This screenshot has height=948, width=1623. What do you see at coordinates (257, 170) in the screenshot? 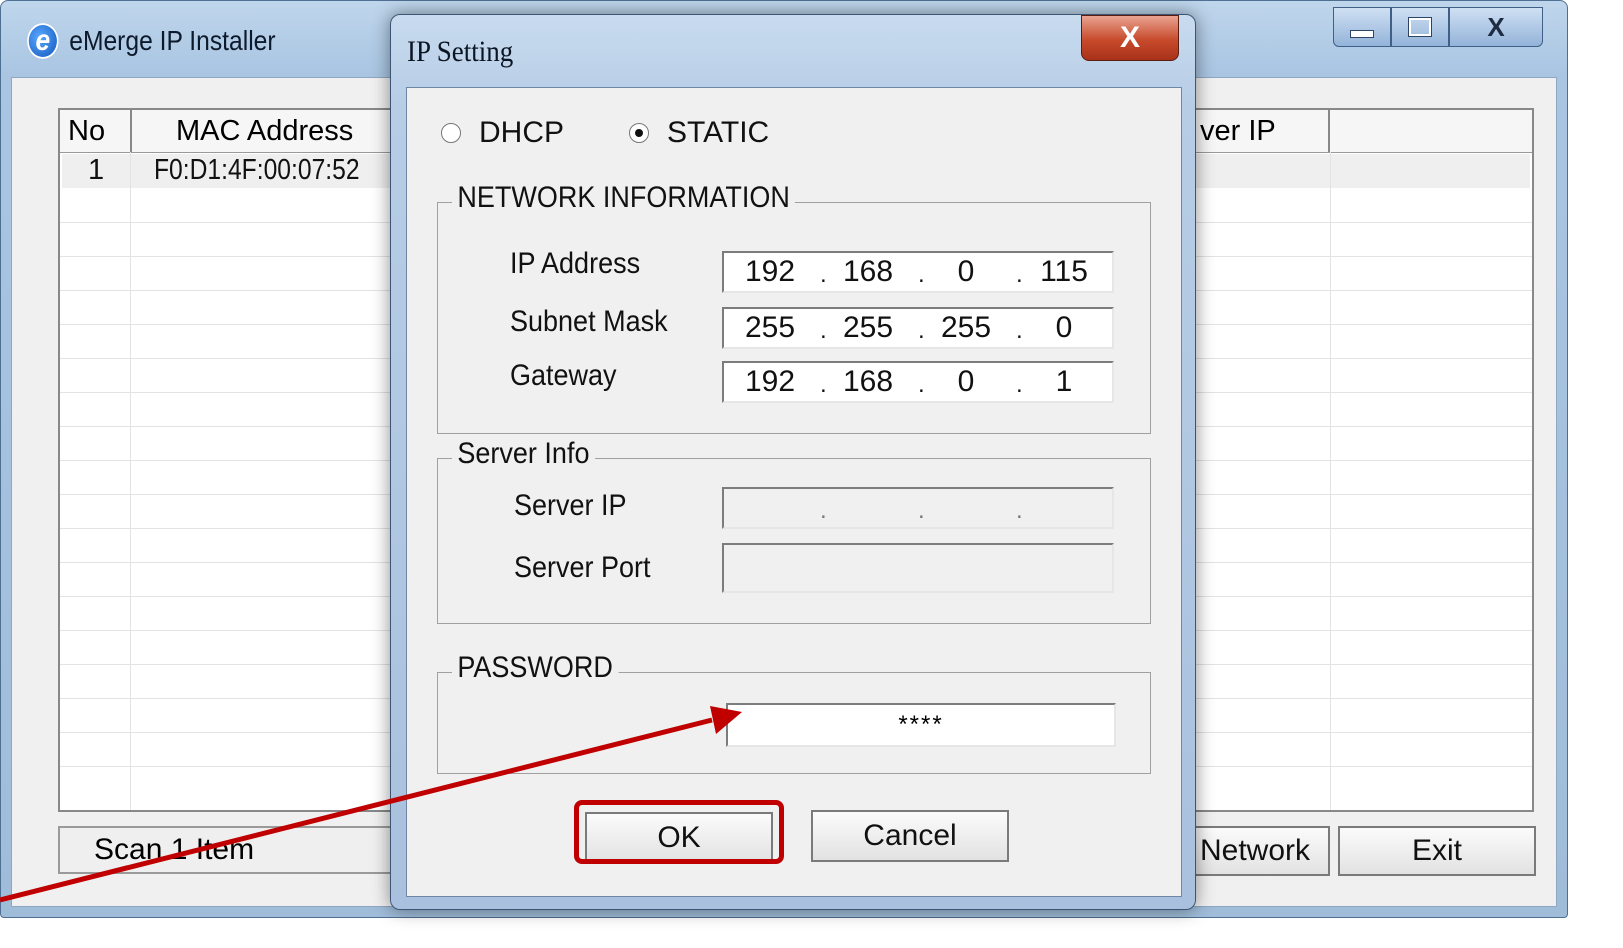
I see `row-mac: F0:D1:4F:00:07:52` at bounding box center [257, 170].